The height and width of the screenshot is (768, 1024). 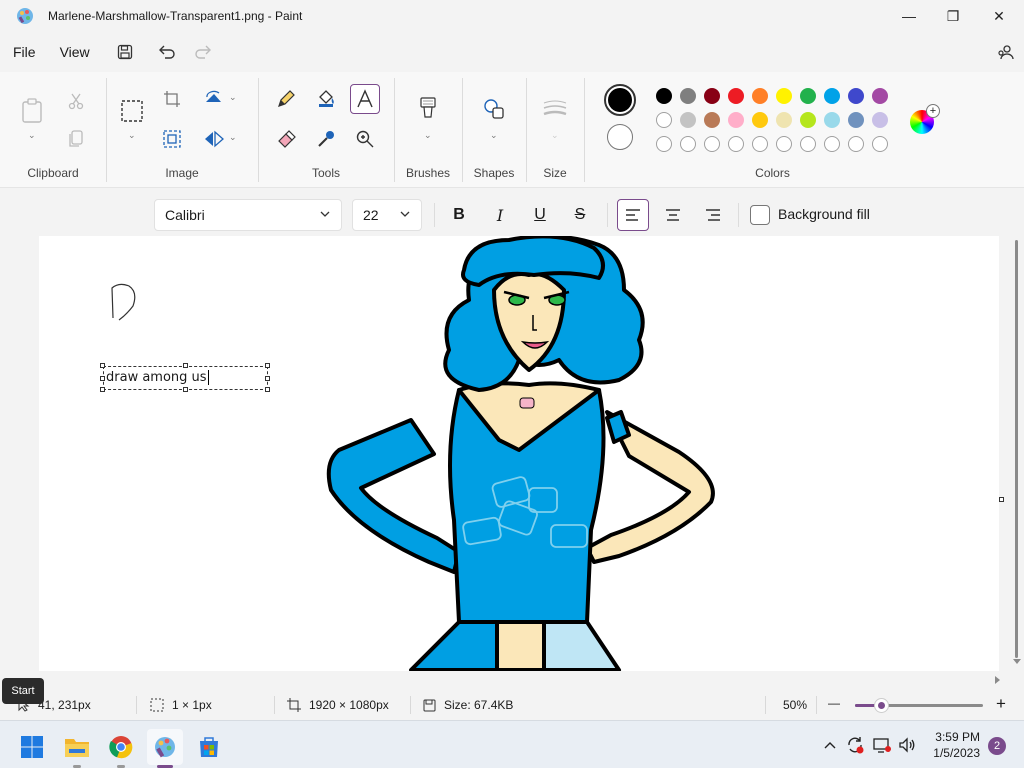 What do you see at coordinates (997, 746) in the screenshot?
I see `notification-badge: 2` at bounding box center [997, 746].